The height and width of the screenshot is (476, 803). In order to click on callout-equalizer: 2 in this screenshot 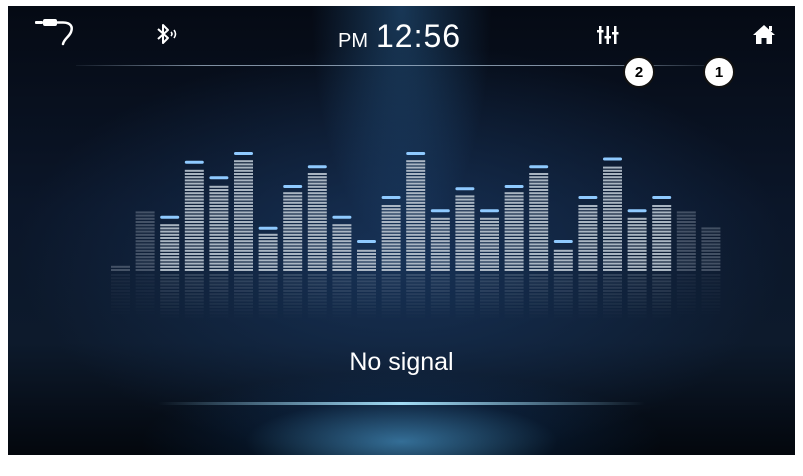, I will do `click(639, 72)`.